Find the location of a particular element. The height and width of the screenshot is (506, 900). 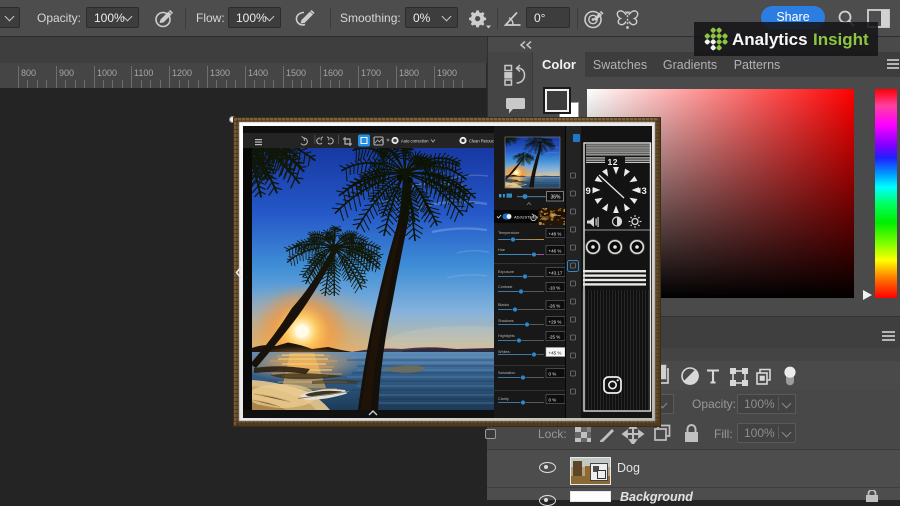

svg-text: Auto correction is located at coordinates (415, 140).